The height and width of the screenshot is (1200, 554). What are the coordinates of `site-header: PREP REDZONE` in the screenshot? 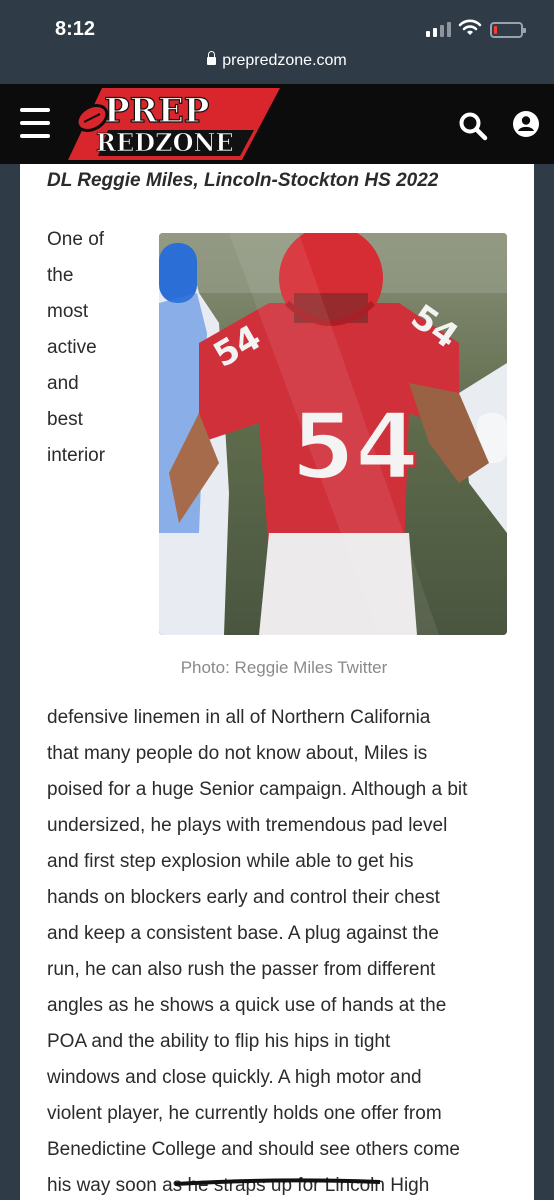 It's located at (277, 124).